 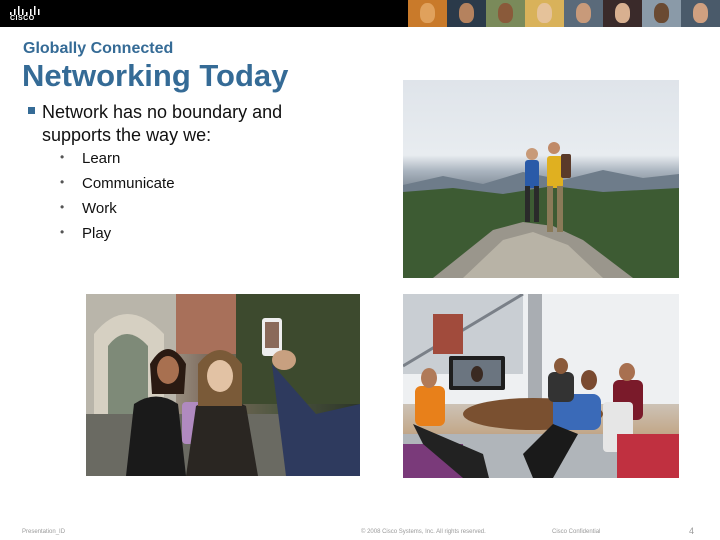 What do you see at coordinates (22, 18) in the screenshot?
I see `logo-text: CISCO` at bounding box center [22, 18].